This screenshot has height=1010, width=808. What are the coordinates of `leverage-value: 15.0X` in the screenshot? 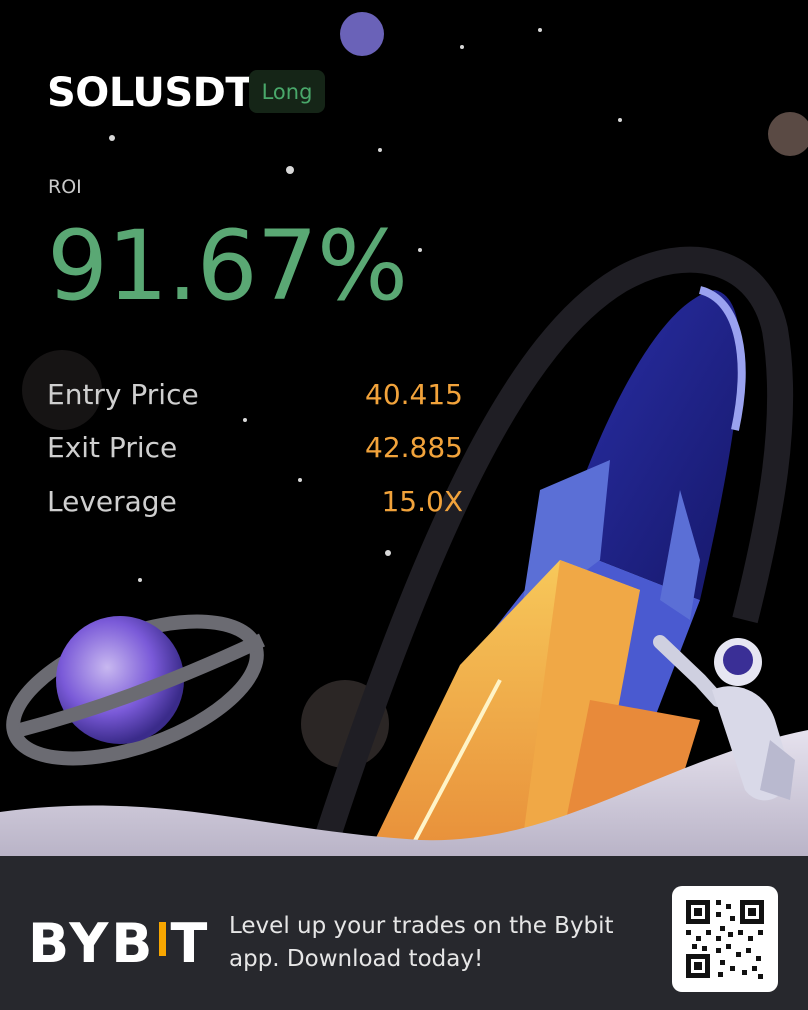 It's located at (422, 501).